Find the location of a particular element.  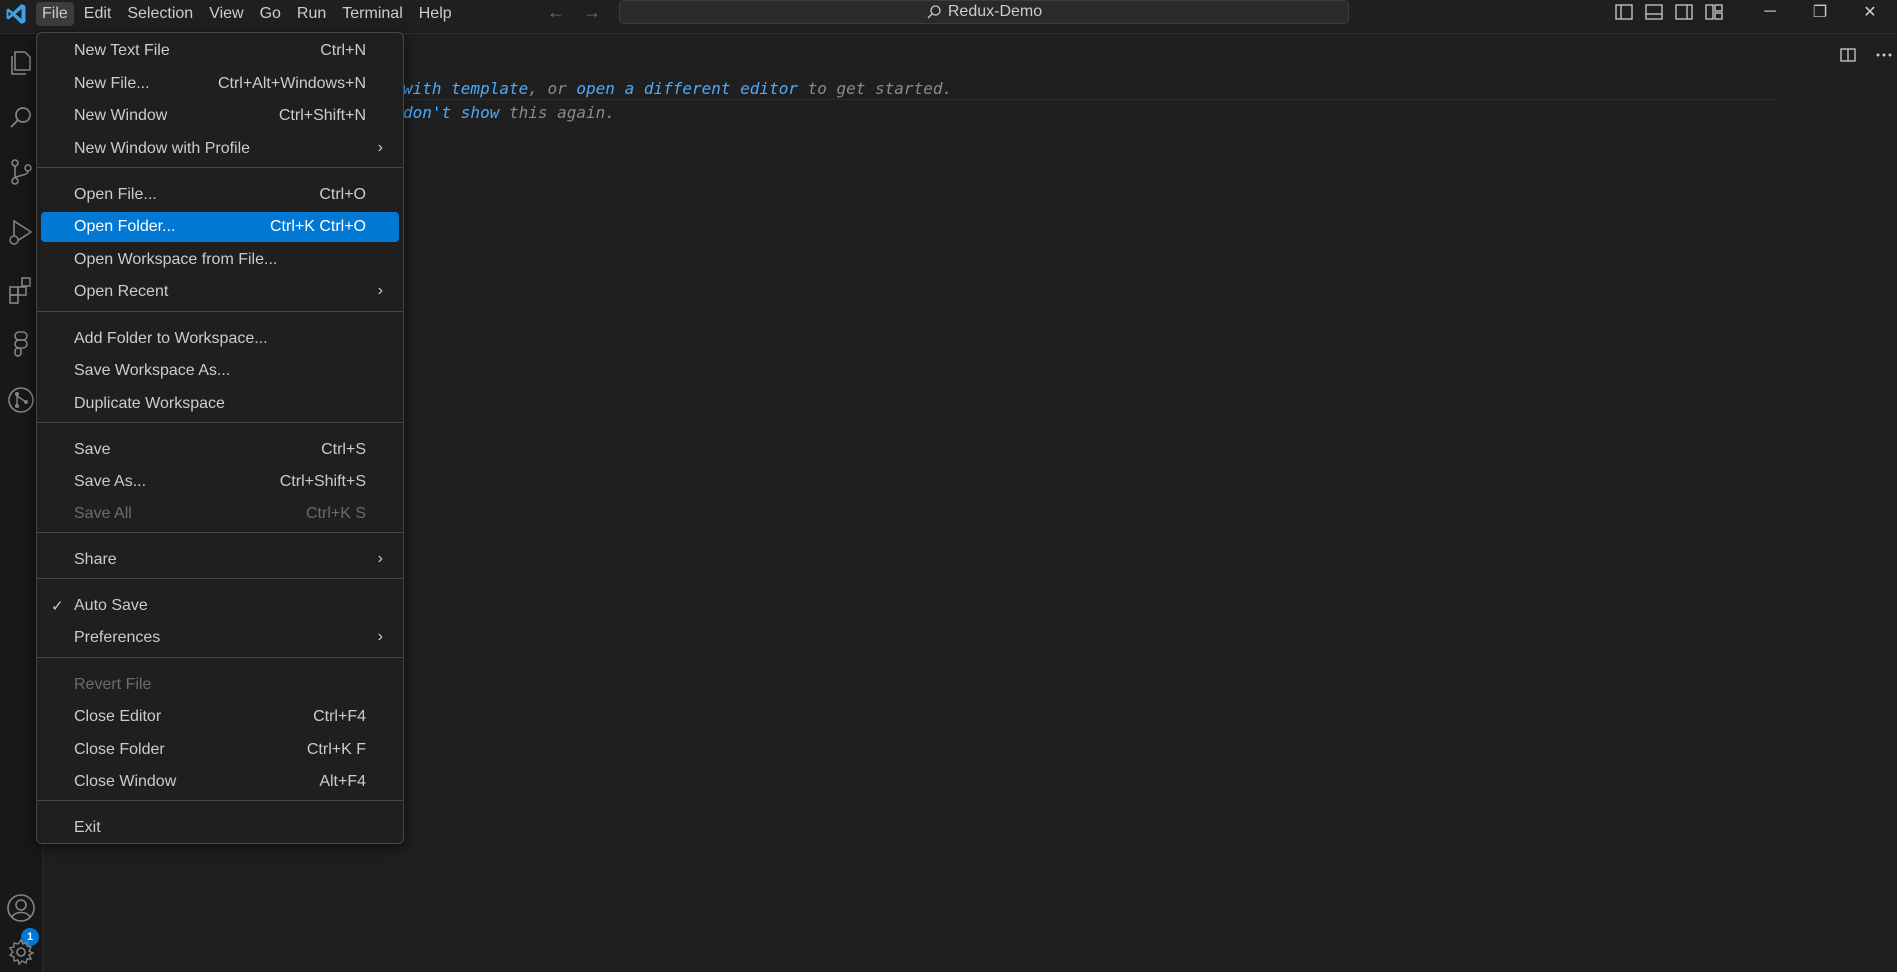

open-different-editor-link: open a different editor is located at coordinates (687, 88).